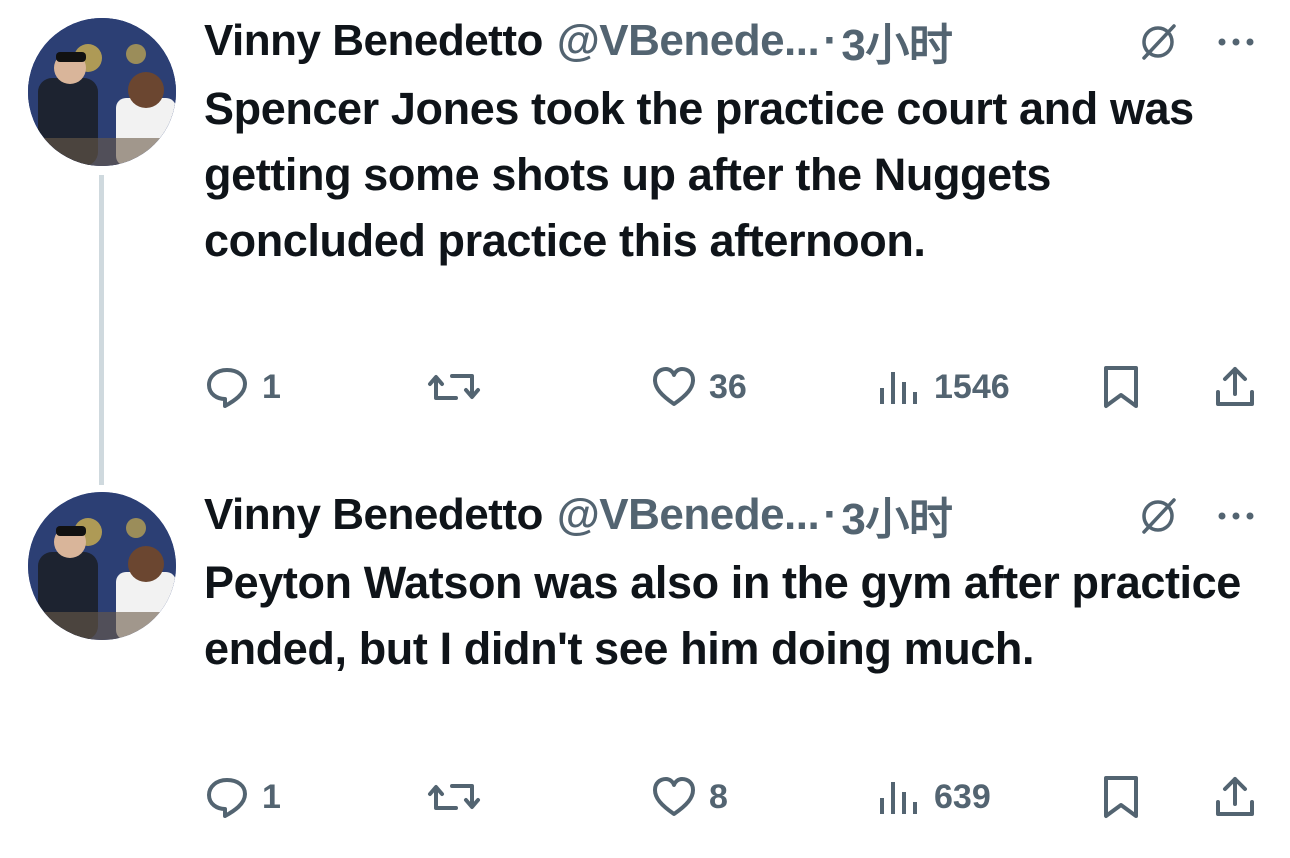 The width and height of the screenshot is (1290, 858). I want to click on views-button: 639, so click(933, 797).